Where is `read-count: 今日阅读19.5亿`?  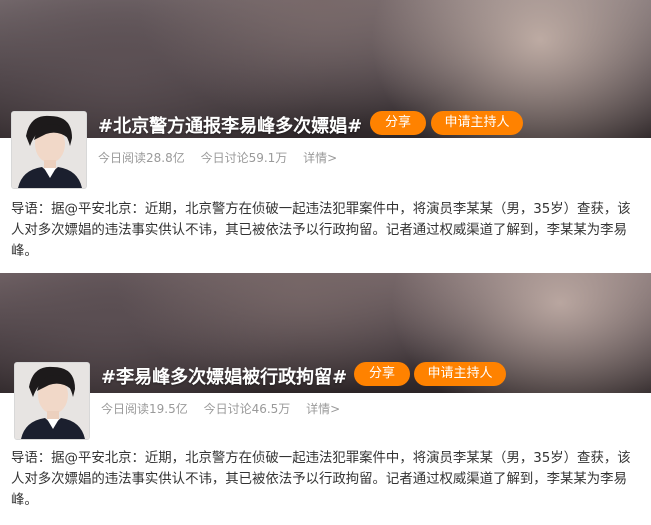 read-count: 今日阅读19.5亿 is located at coordinates (144, 409).